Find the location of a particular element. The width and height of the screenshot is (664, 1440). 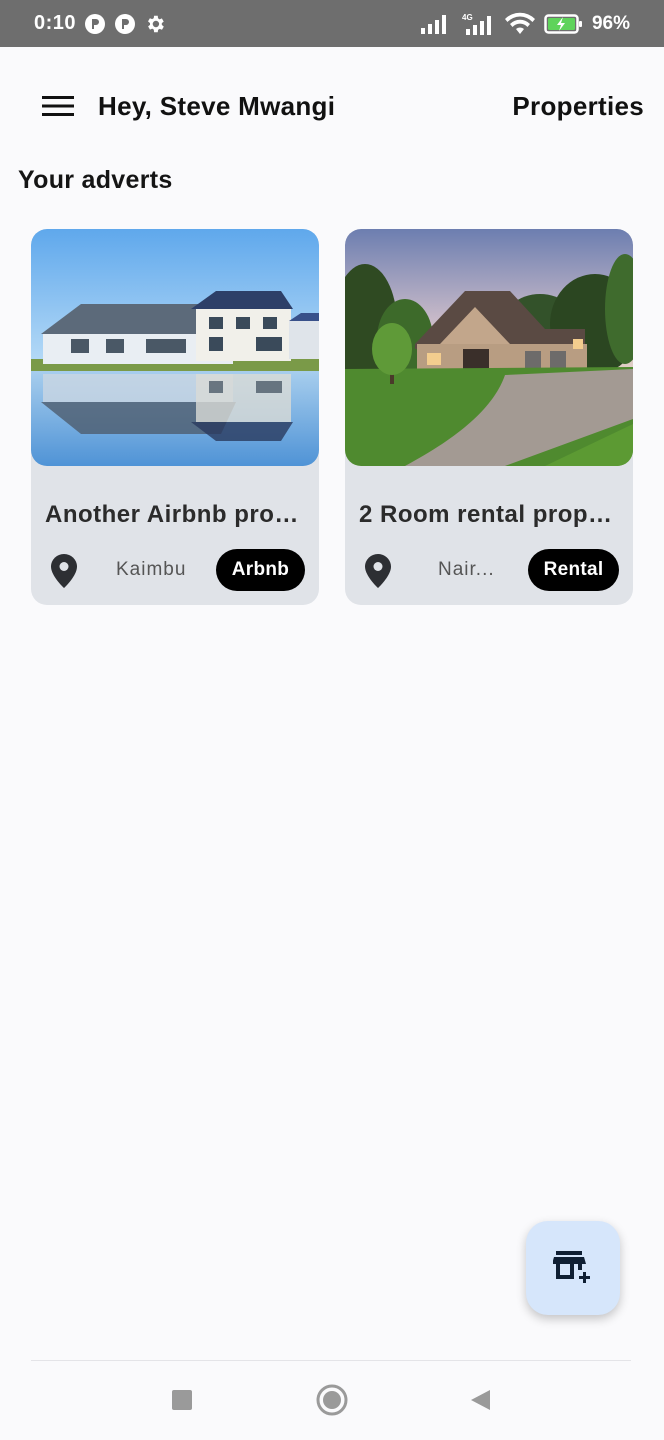

add-advert-button is located at coordinates (573, 1268).